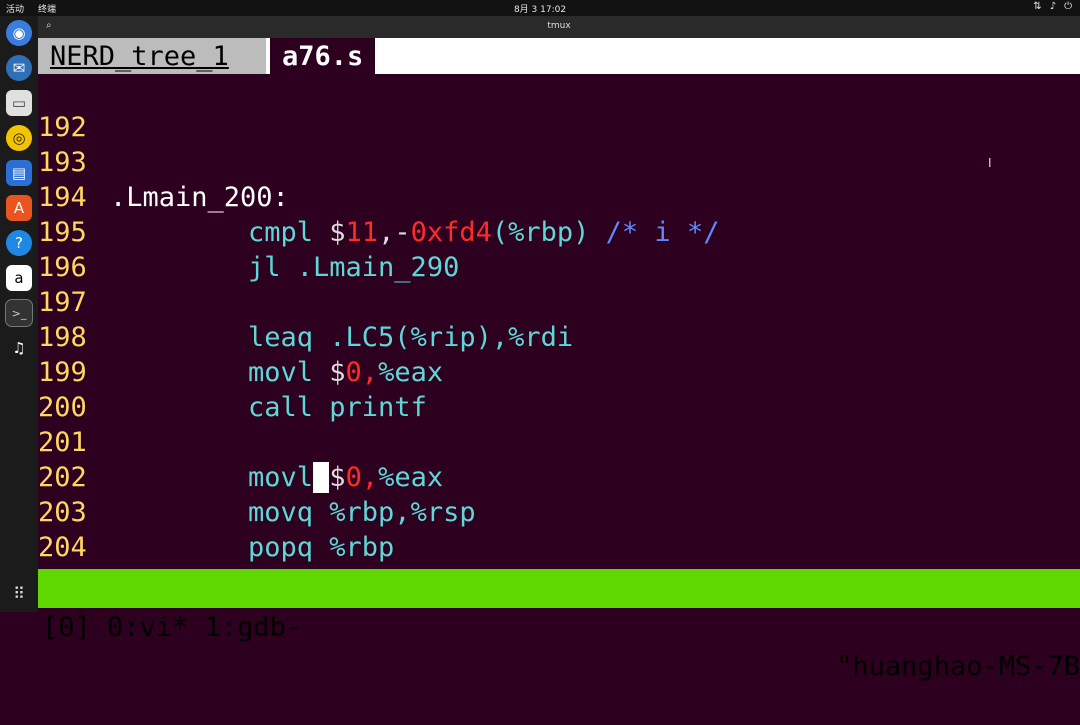 Image resolution: width=1080 pixels, height=725 pixels. Describe the element at coordinates (281, 232) in the screenshot. I see `instruction: cmpl` at that location.